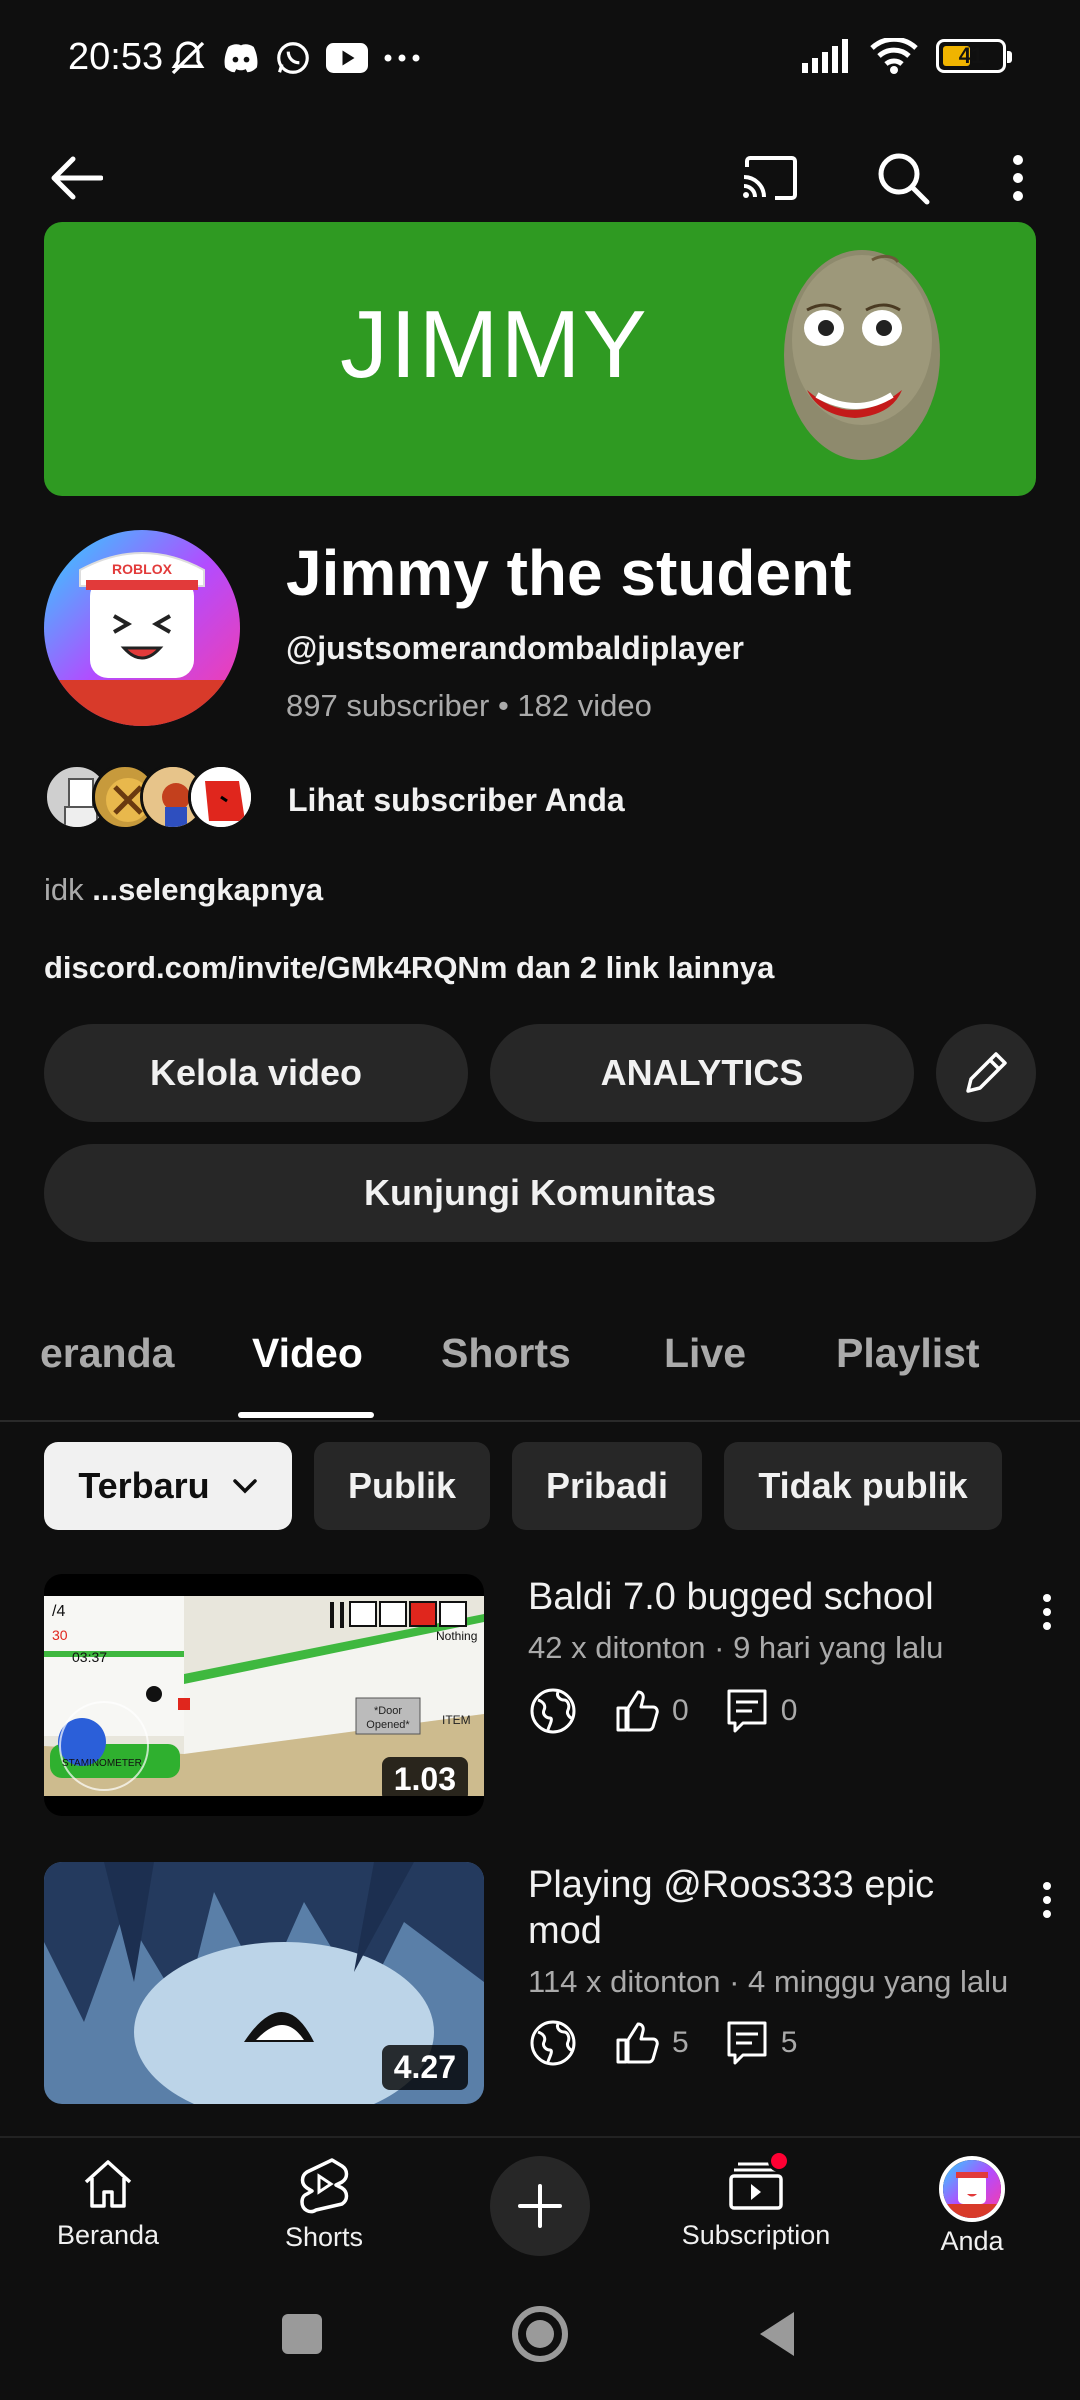  What do you see at coordinates (506, 1353) in the screenshot?
I see `tab-shorts: Shorts` at bounding box center [506, 1353].